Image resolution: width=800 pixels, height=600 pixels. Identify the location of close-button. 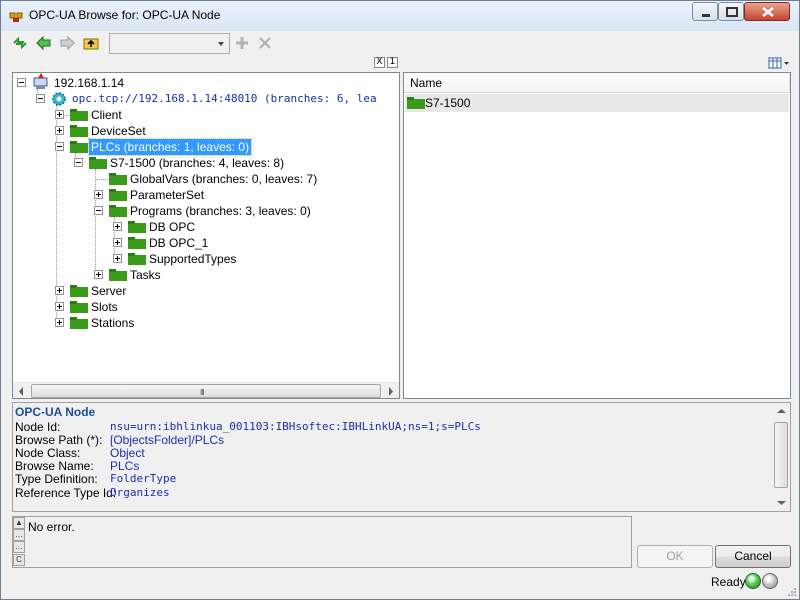
(767, 11).